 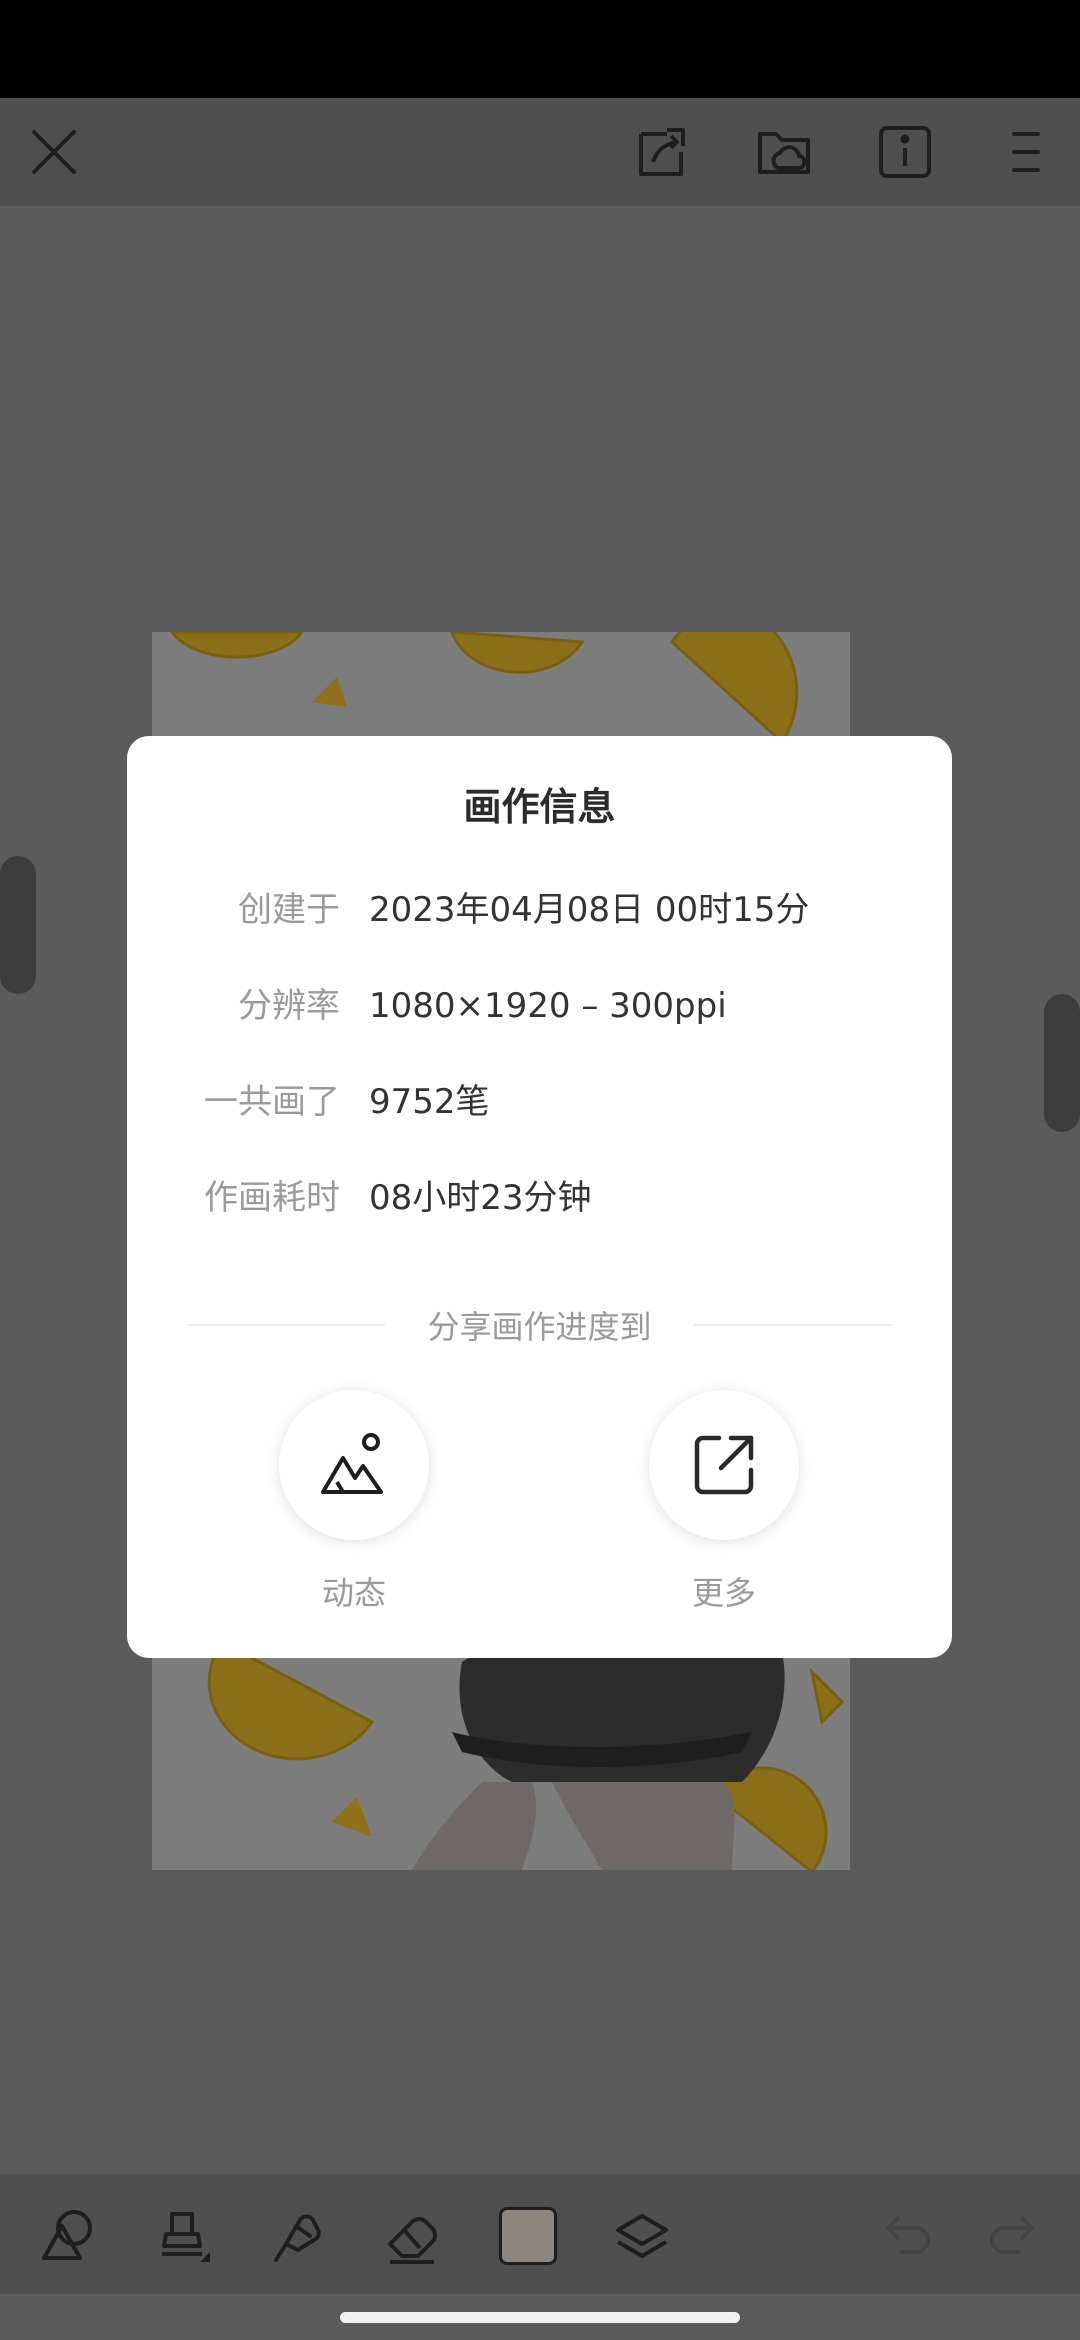 What do you see at coordinates (589, 910) in the screenshot?
I see `info-value: 2023年04月08日 00时15分` at bounding box center [589, 910].